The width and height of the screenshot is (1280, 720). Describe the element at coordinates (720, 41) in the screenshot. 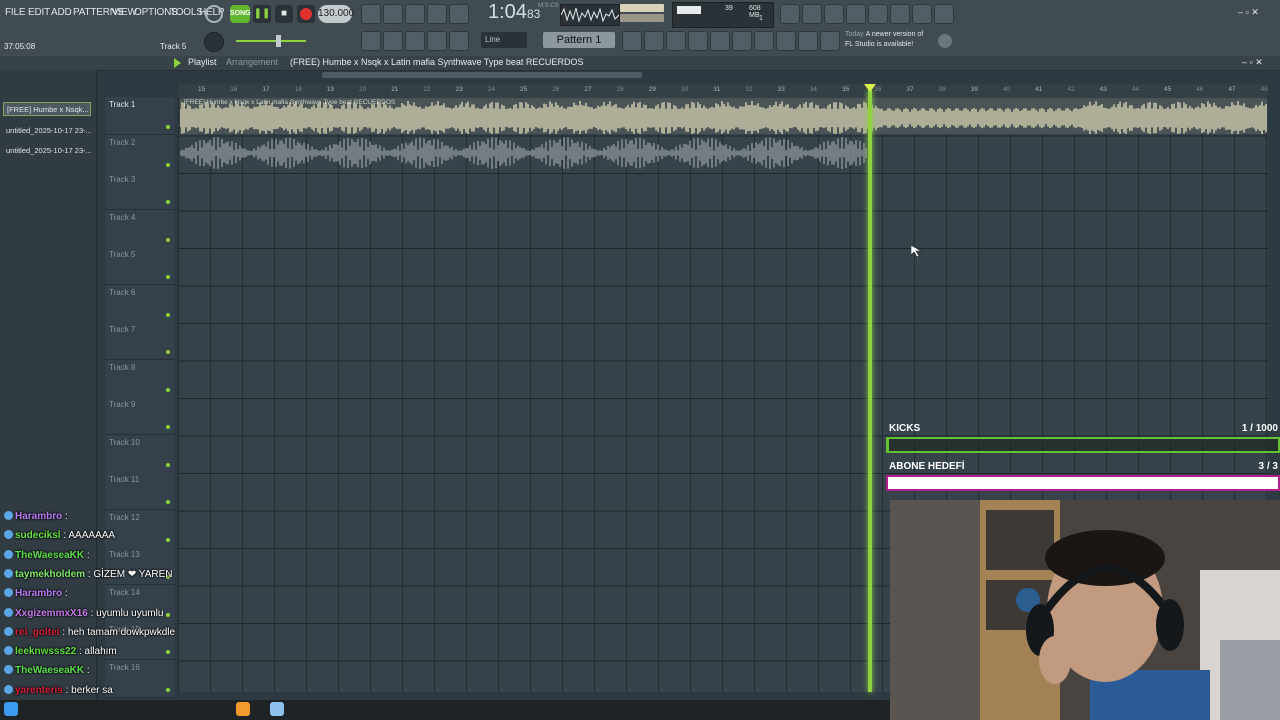

I see `browser-icon` at that location.